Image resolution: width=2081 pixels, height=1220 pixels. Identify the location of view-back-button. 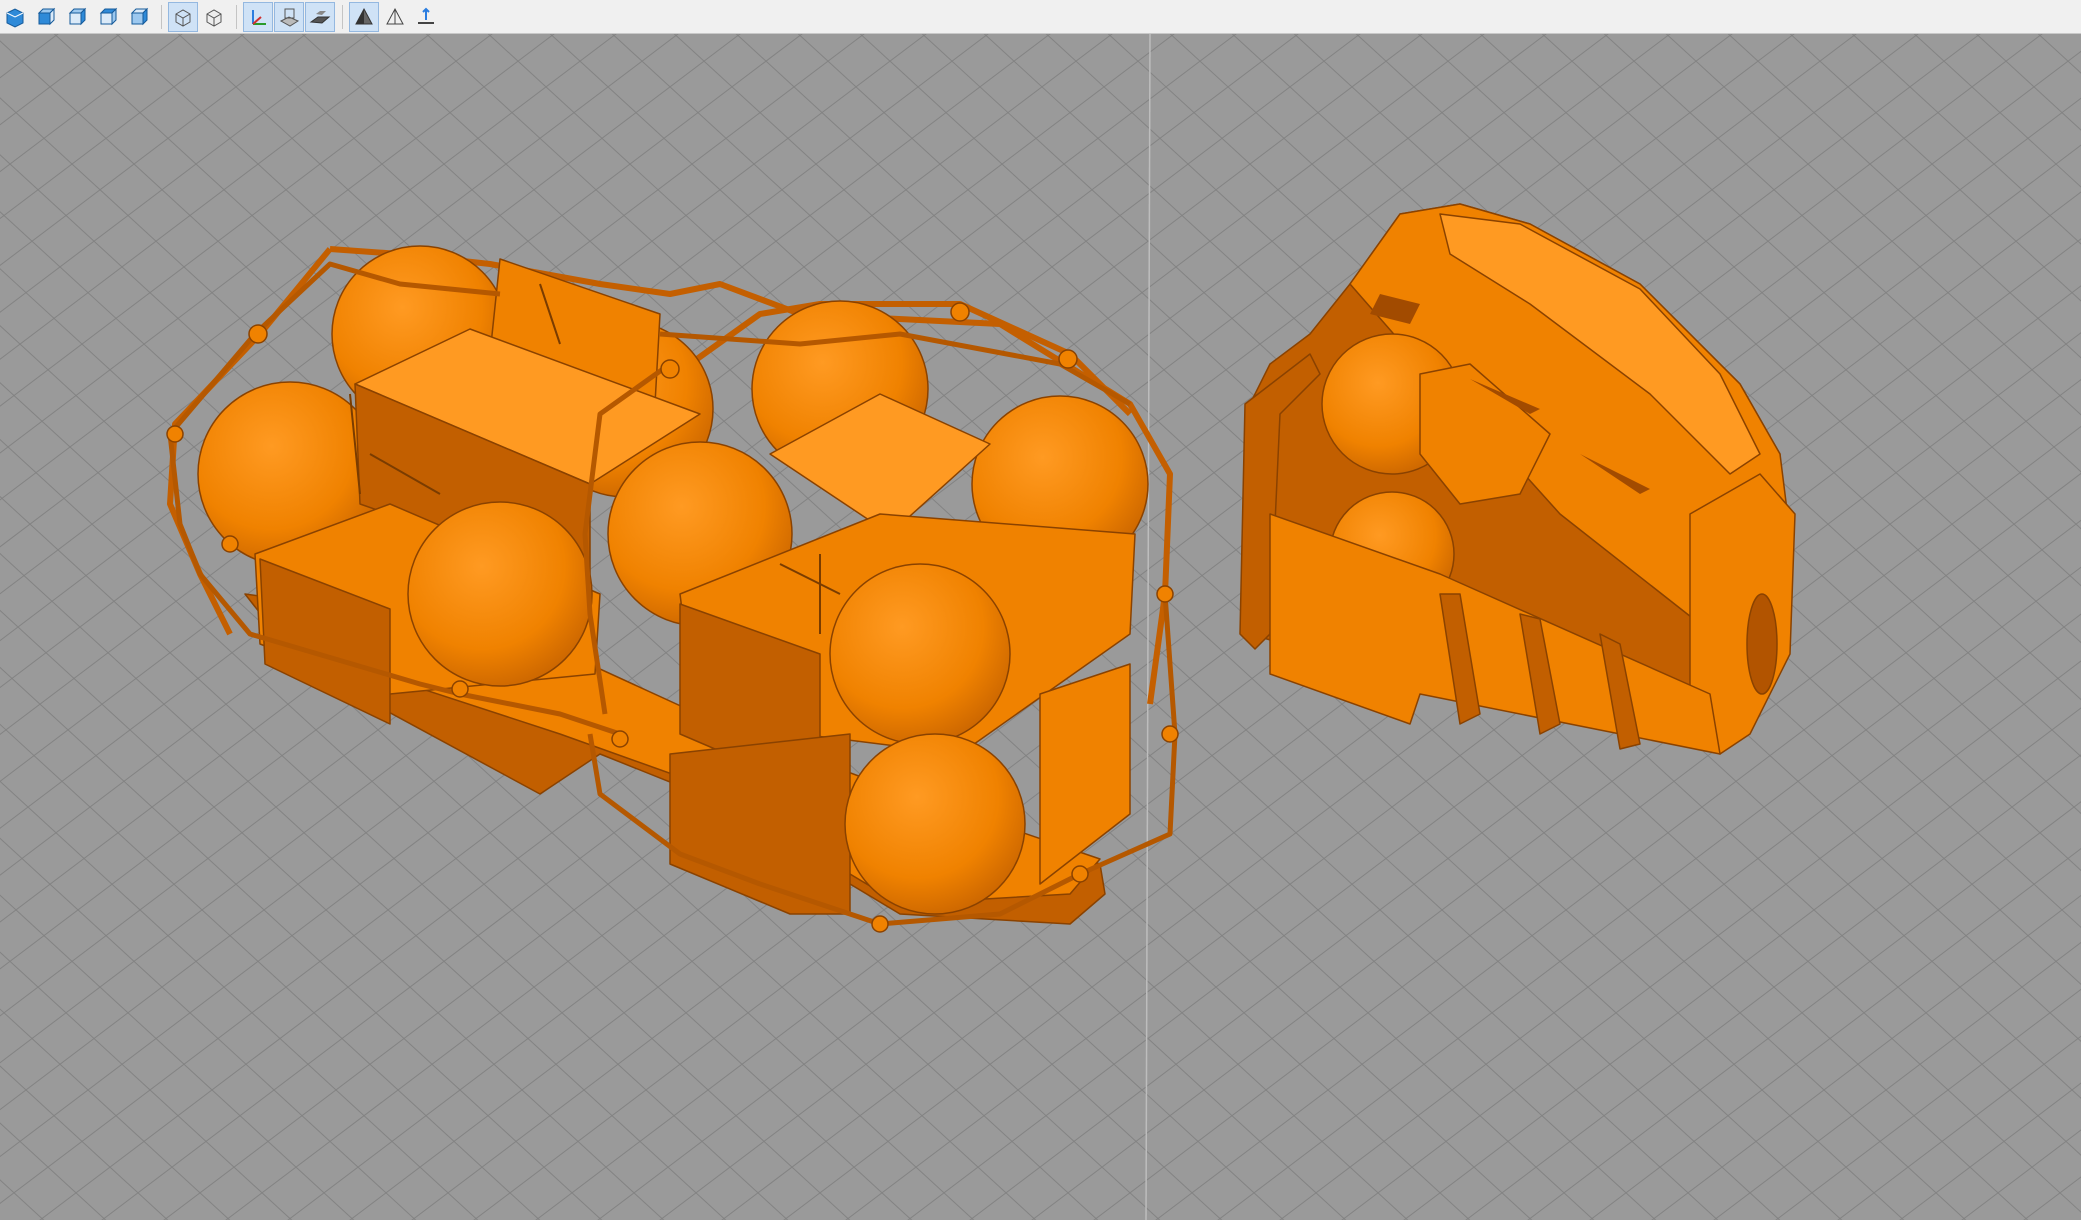
(108, 17).